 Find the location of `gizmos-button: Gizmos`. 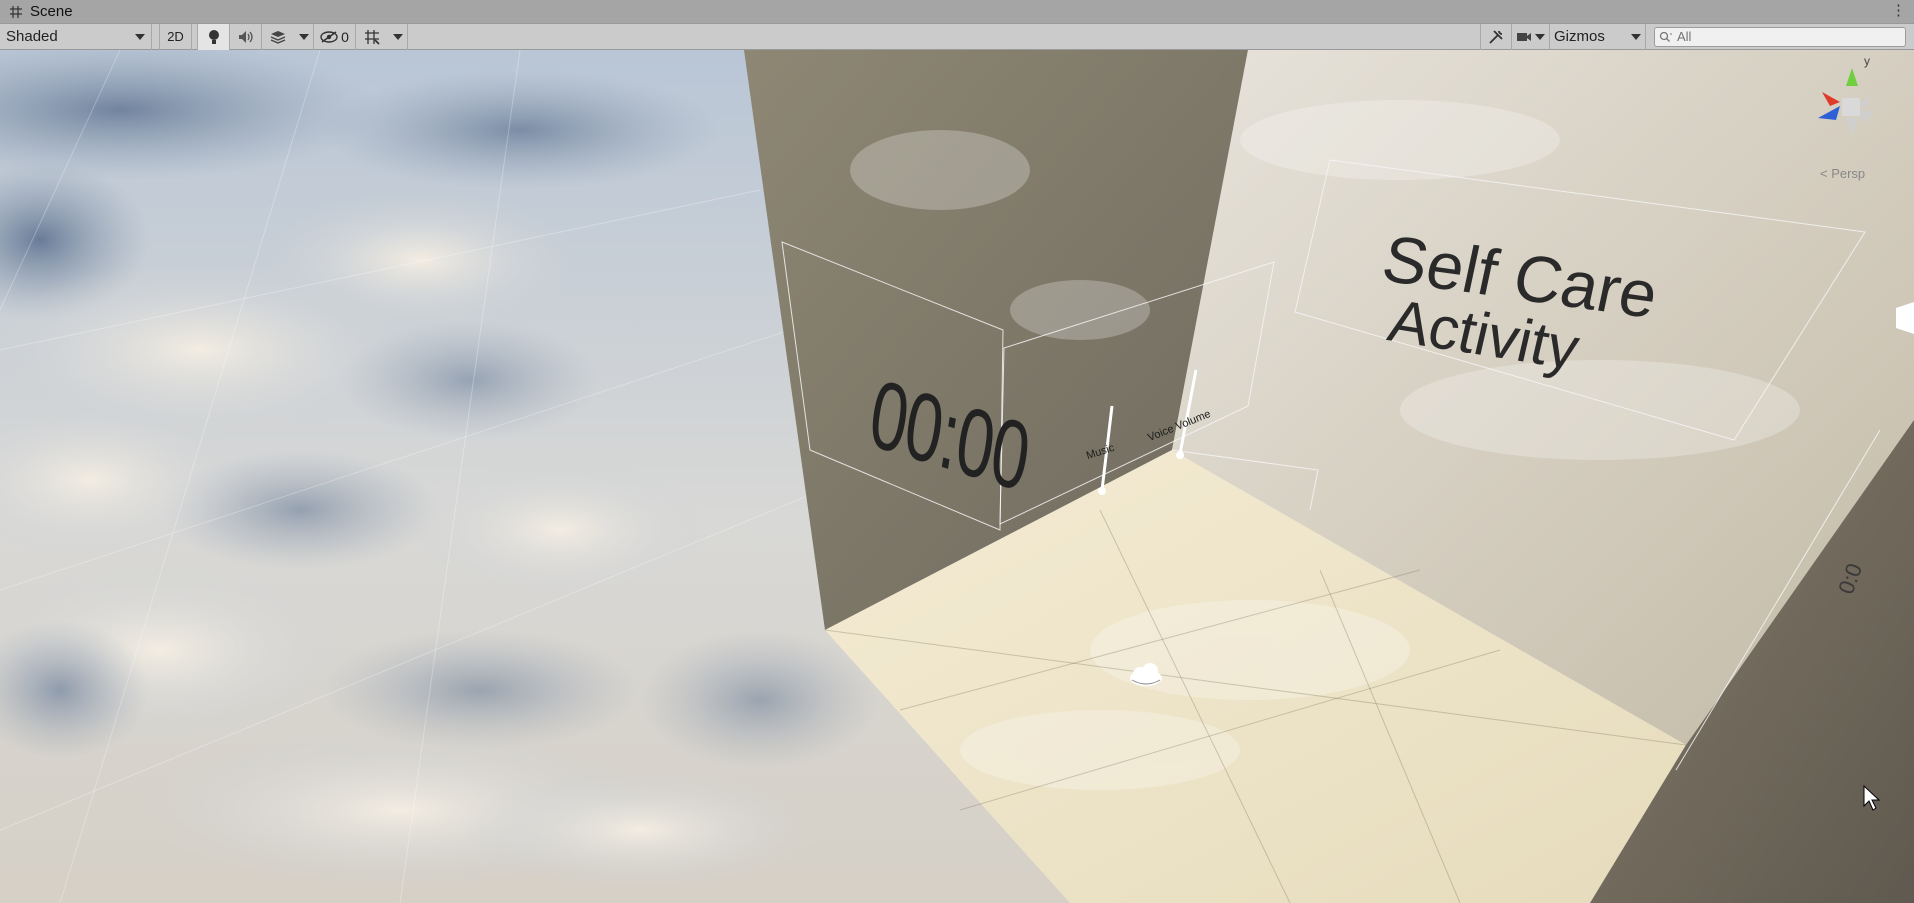

gizmos-button: Gizmos is located at coordinates (1588, 37).